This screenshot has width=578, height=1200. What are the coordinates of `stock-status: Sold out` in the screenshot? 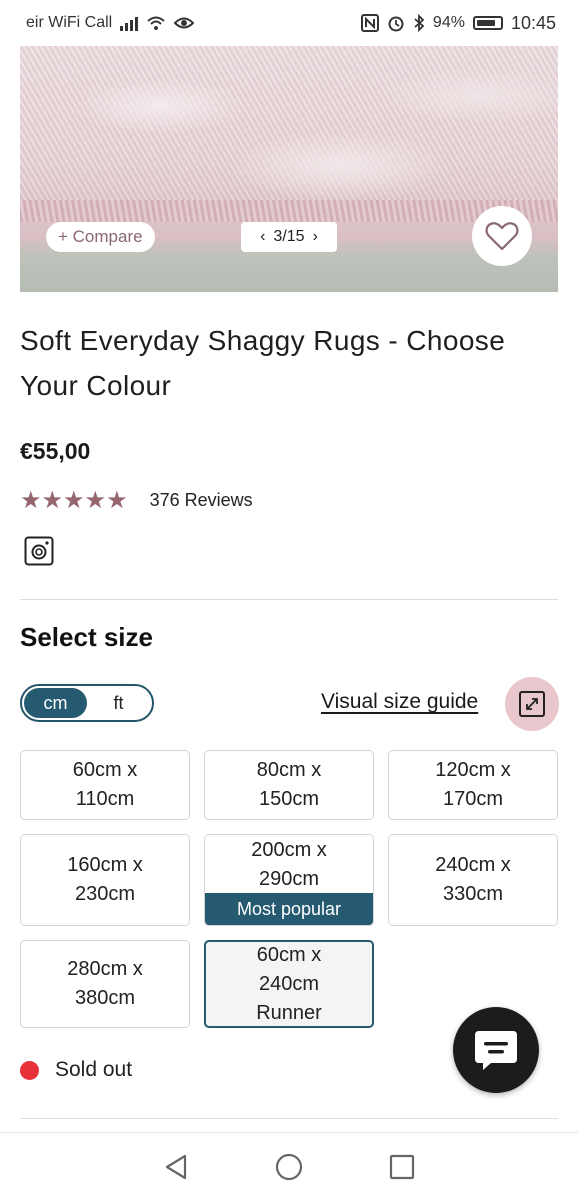 It's located at (76, 1070).